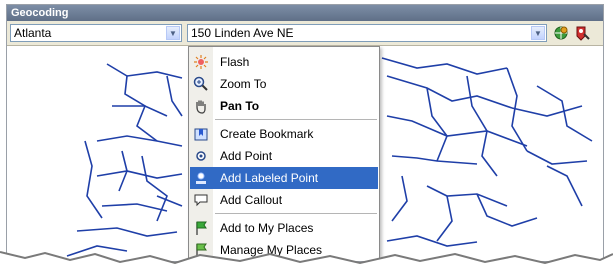 This screenshot has height=272, width=613. I want to click on bookmark-icon, so click(201, 134).